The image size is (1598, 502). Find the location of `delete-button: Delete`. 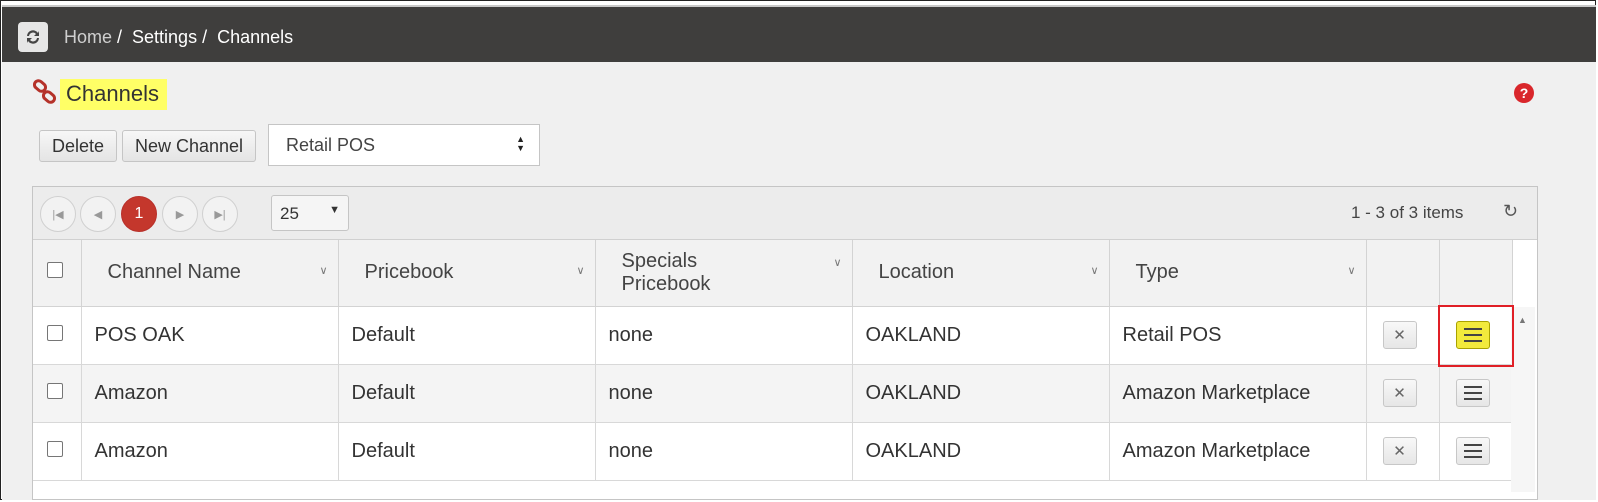

delete-button: Delete is located at coordinates (78, 146).